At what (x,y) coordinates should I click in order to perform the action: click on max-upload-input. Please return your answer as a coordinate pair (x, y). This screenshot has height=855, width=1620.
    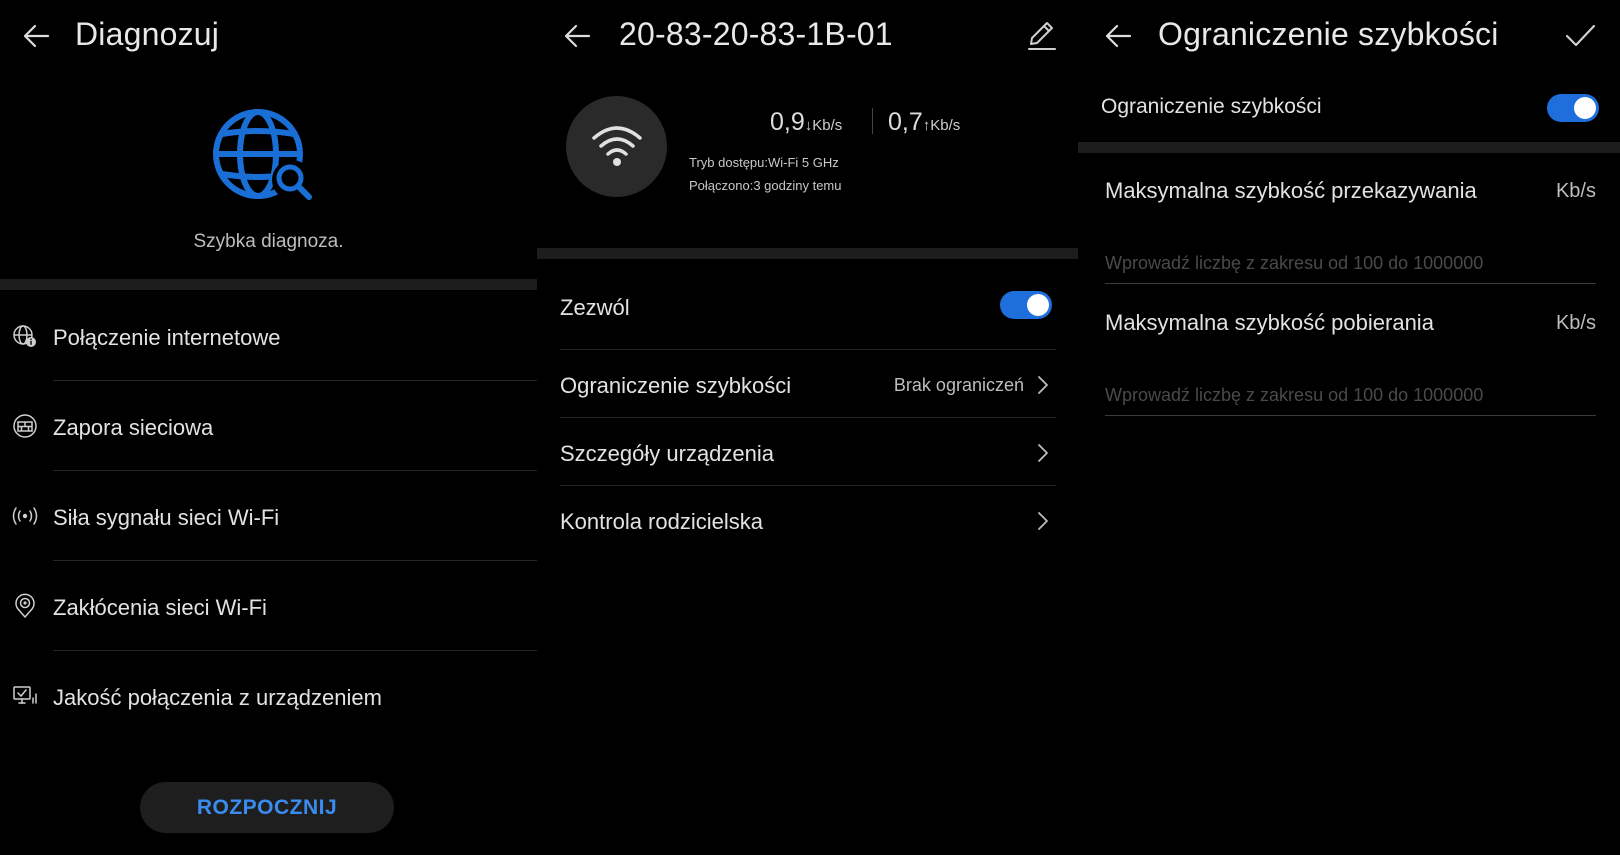
    Looking at the image, I should click on (1350, 264).